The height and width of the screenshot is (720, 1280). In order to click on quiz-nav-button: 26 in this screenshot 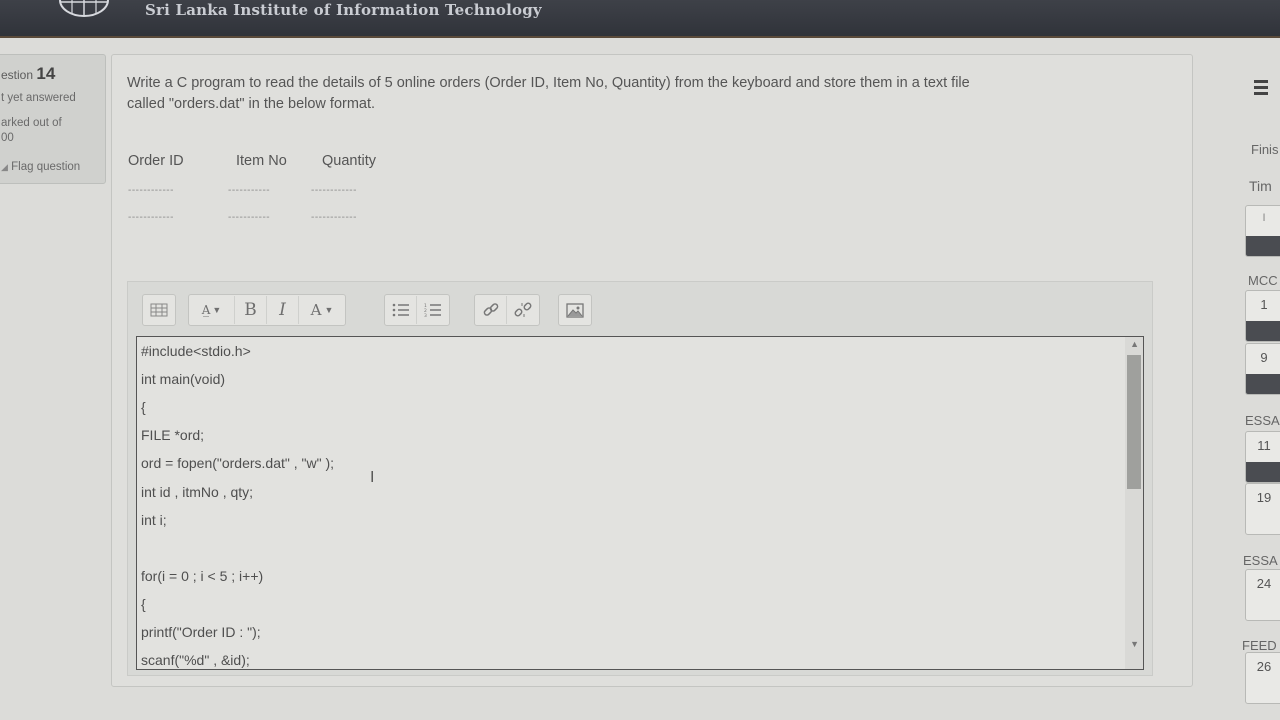, I will do `click(1262, 678)`.